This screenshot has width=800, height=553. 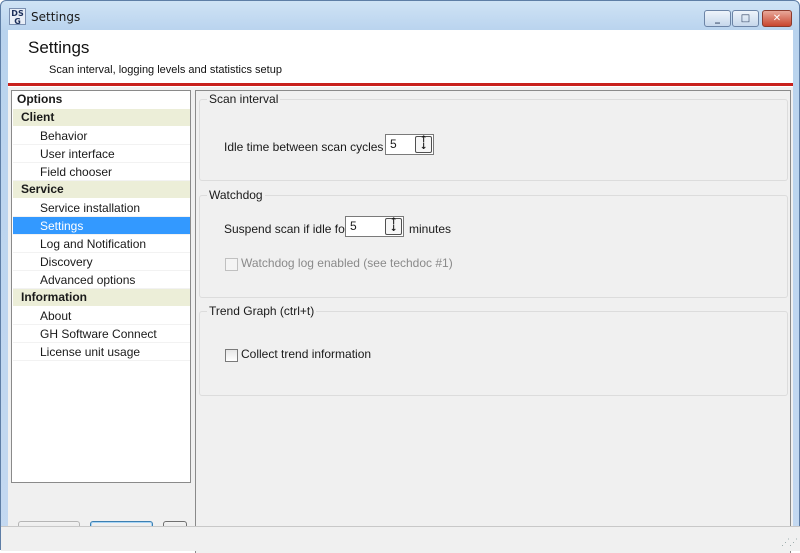 What do you see at coordinates (101, 172) in the screenshot?
I see `tree-item-field-chooser: Field chooser` at bounding box center [101, 172].